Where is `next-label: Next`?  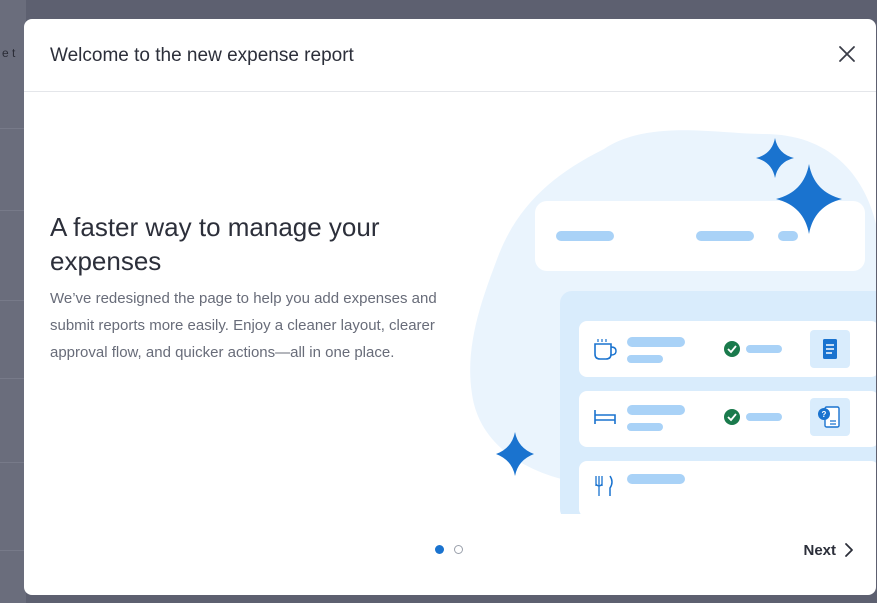
next-label: Next is located at coordinates (819, 550).